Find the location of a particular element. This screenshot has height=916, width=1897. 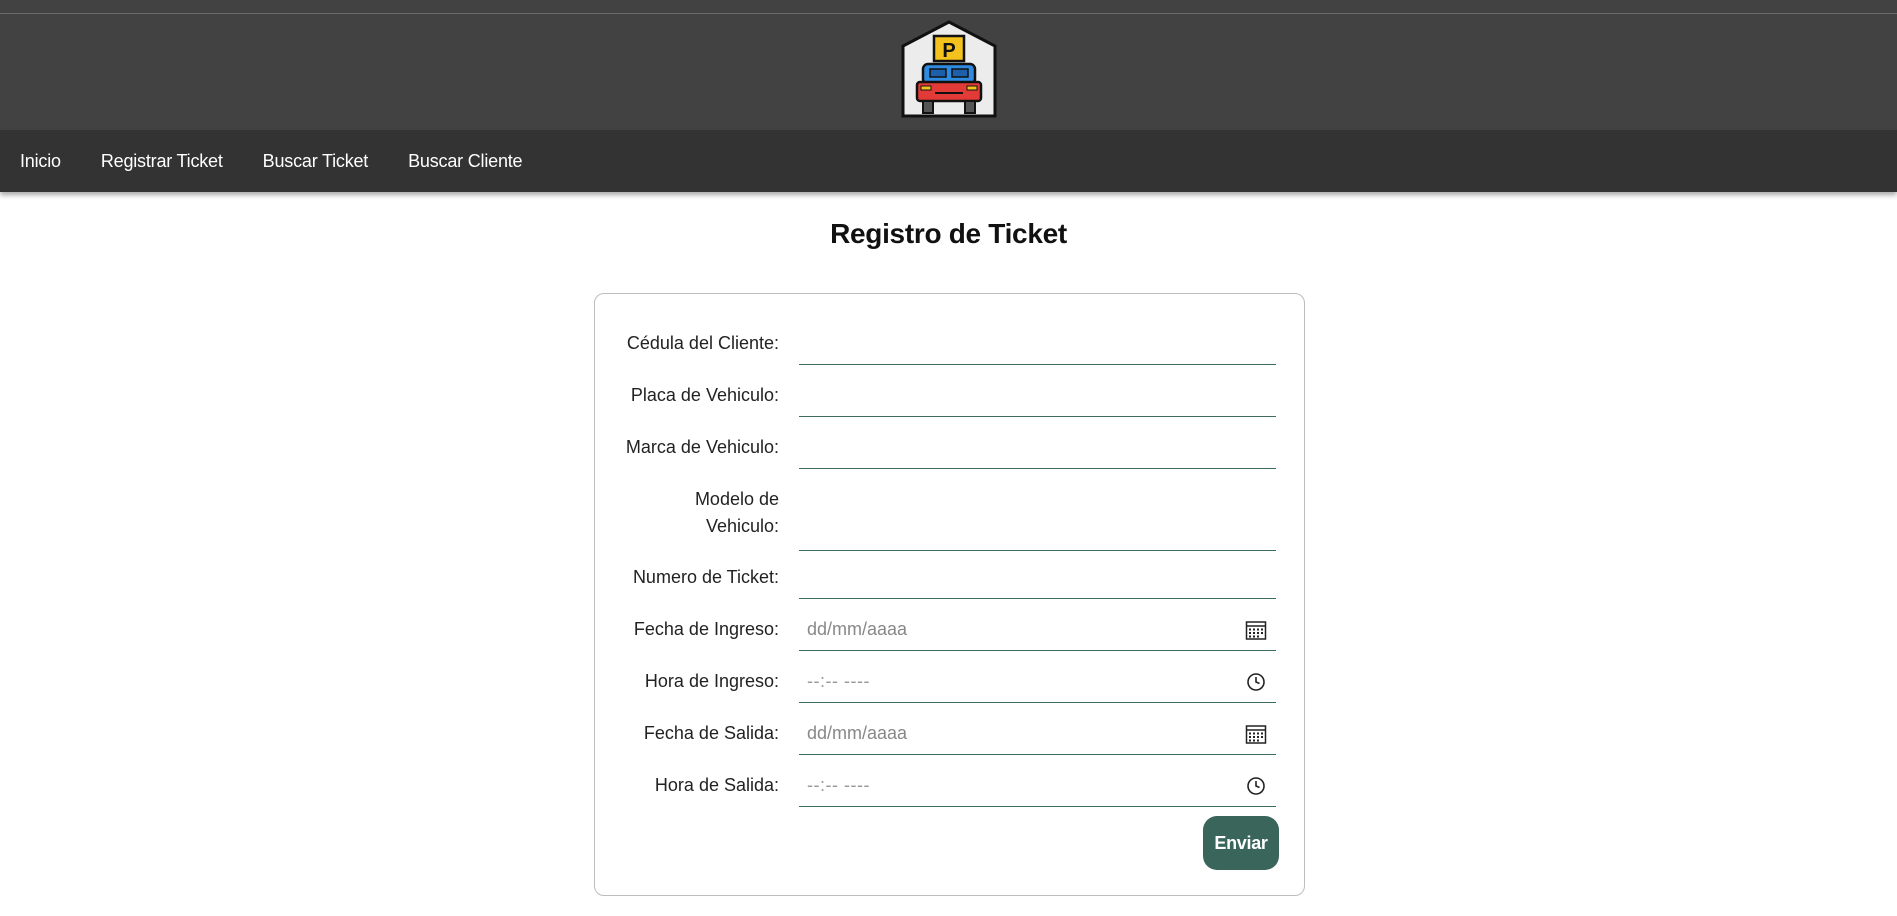

hora-salida-label: Hora de Salida: is located at coordinates (716, 785).